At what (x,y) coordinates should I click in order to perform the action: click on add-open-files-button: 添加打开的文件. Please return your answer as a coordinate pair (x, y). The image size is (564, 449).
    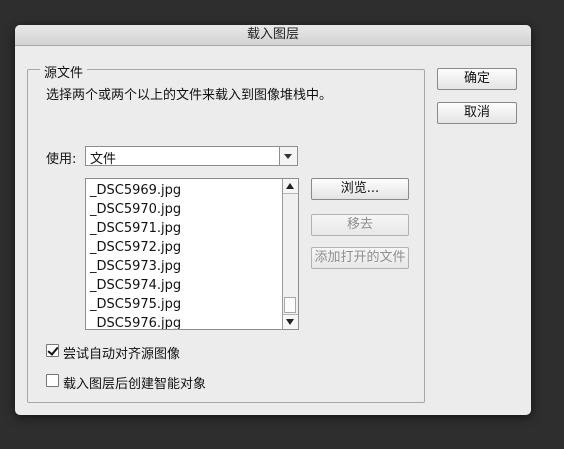
    Looking at the image, I should click on (360, 258).